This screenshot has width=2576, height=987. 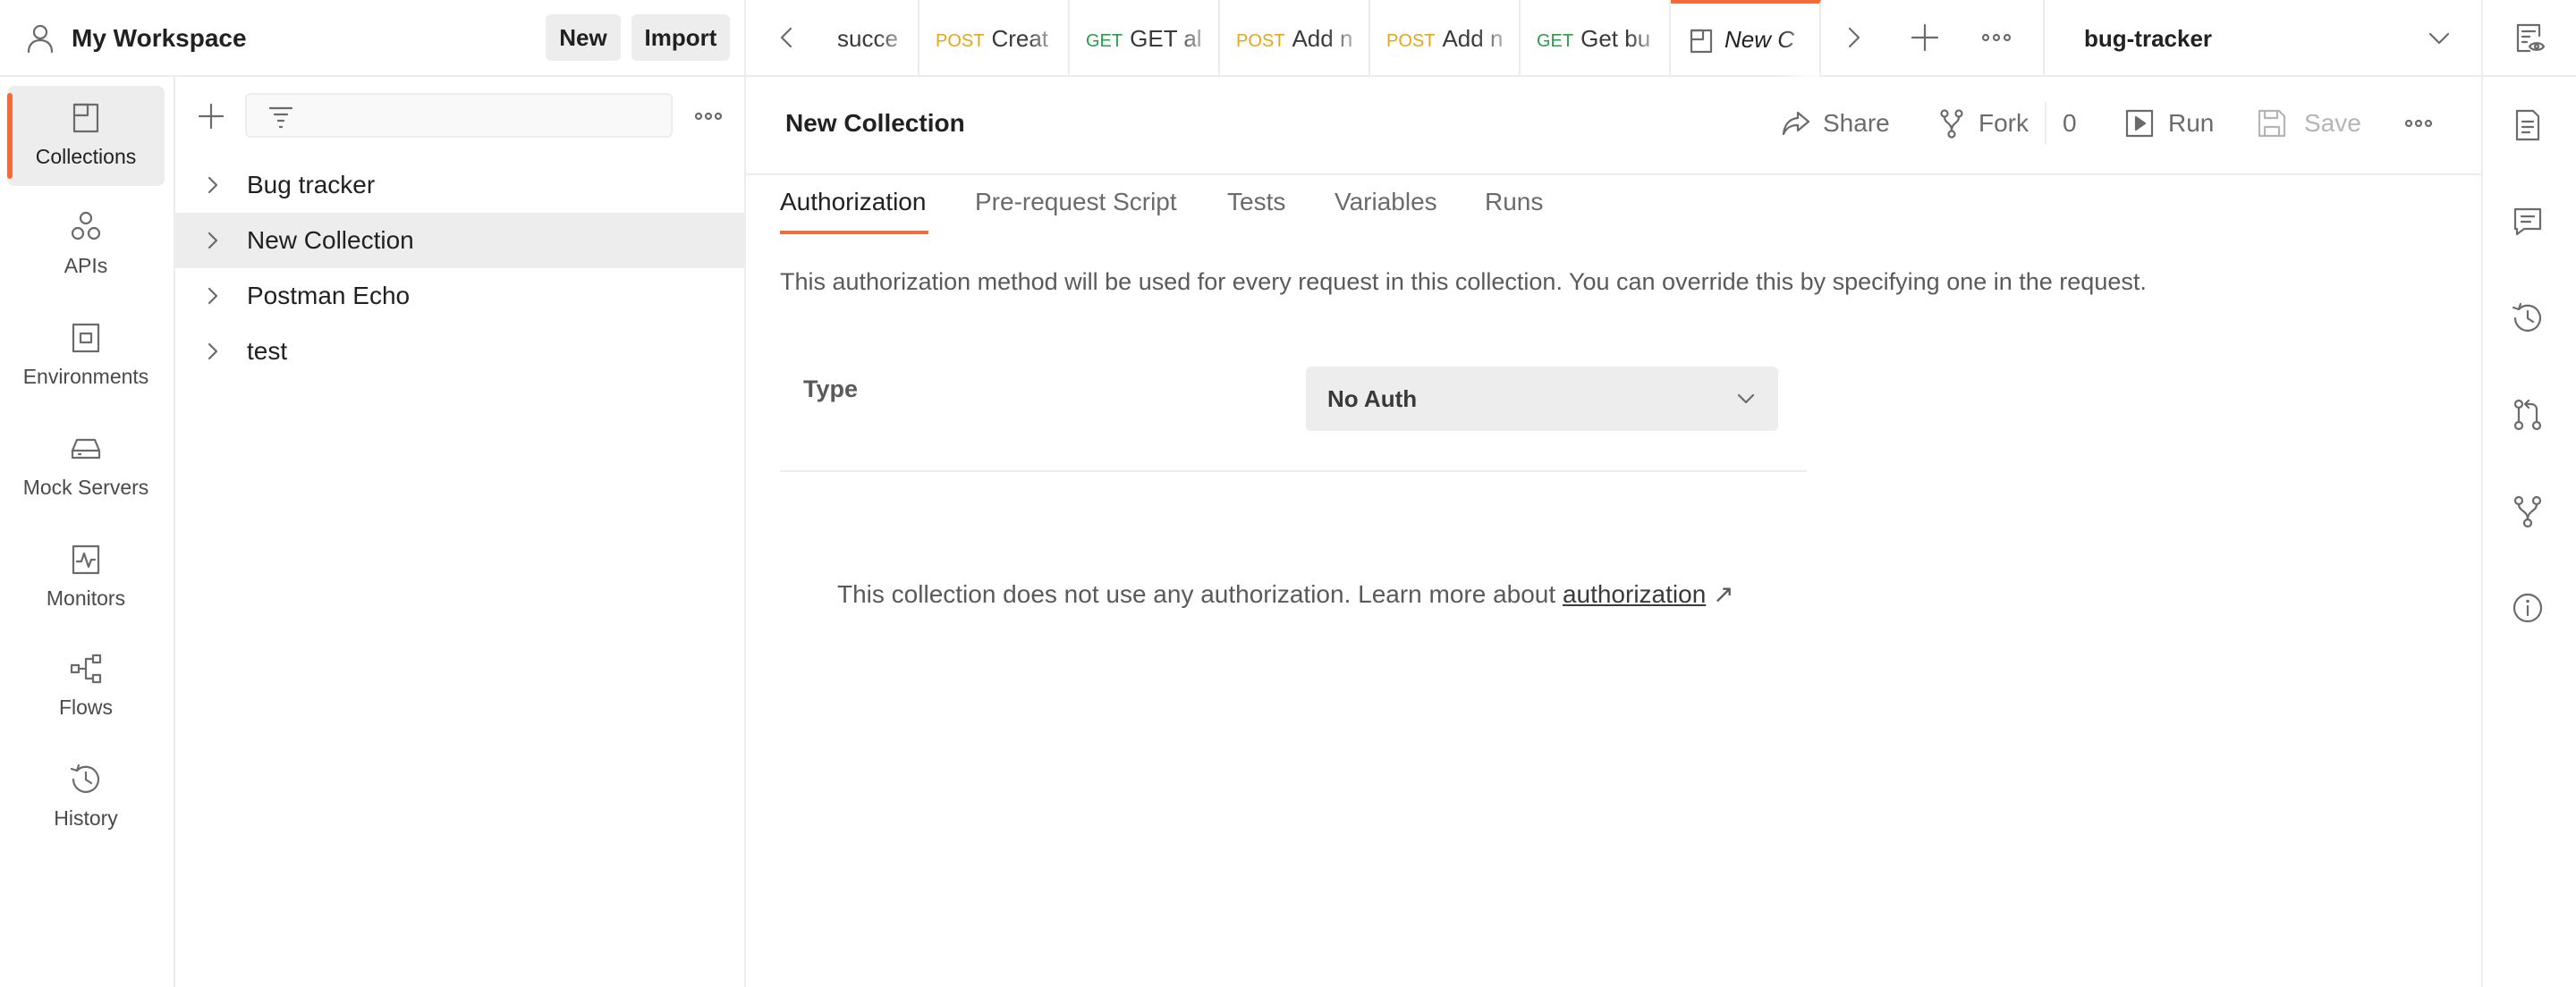 I want to click on environment-selector: bug-tracker, so click(x=2262, y=38).